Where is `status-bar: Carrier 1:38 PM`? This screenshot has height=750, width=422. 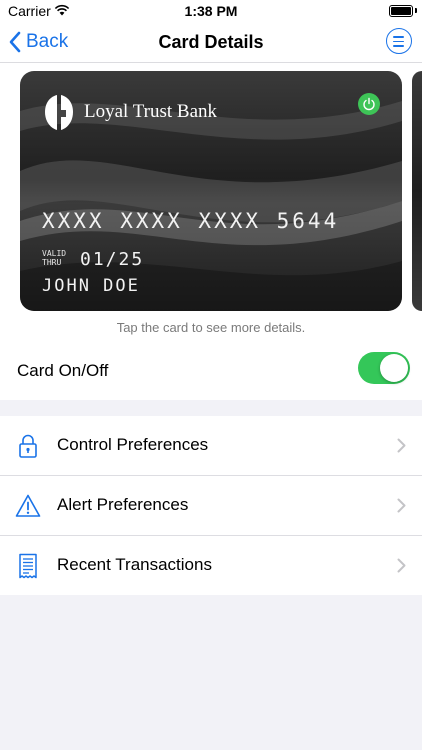 status-bar: Carrier 1:38 PM is located at coordinates (211, 11).